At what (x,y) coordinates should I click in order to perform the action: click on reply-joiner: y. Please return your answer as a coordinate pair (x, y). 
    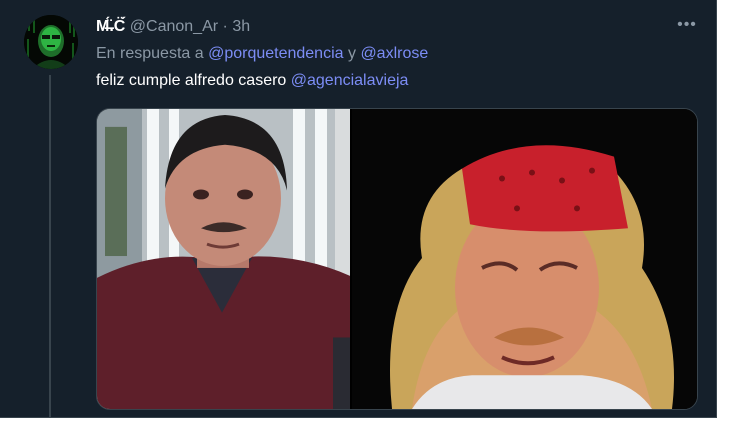
    Looking at the image, I should click on (351, 53).